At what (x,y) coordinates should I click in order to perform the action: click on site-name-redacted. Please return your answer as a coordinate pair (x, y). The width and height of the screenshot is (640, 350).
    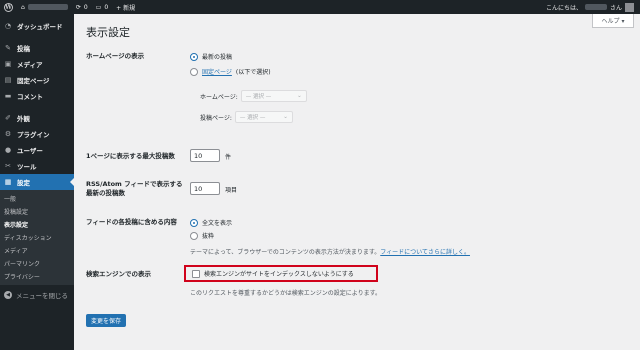
    Looking at the image, I should click on (47, 7).